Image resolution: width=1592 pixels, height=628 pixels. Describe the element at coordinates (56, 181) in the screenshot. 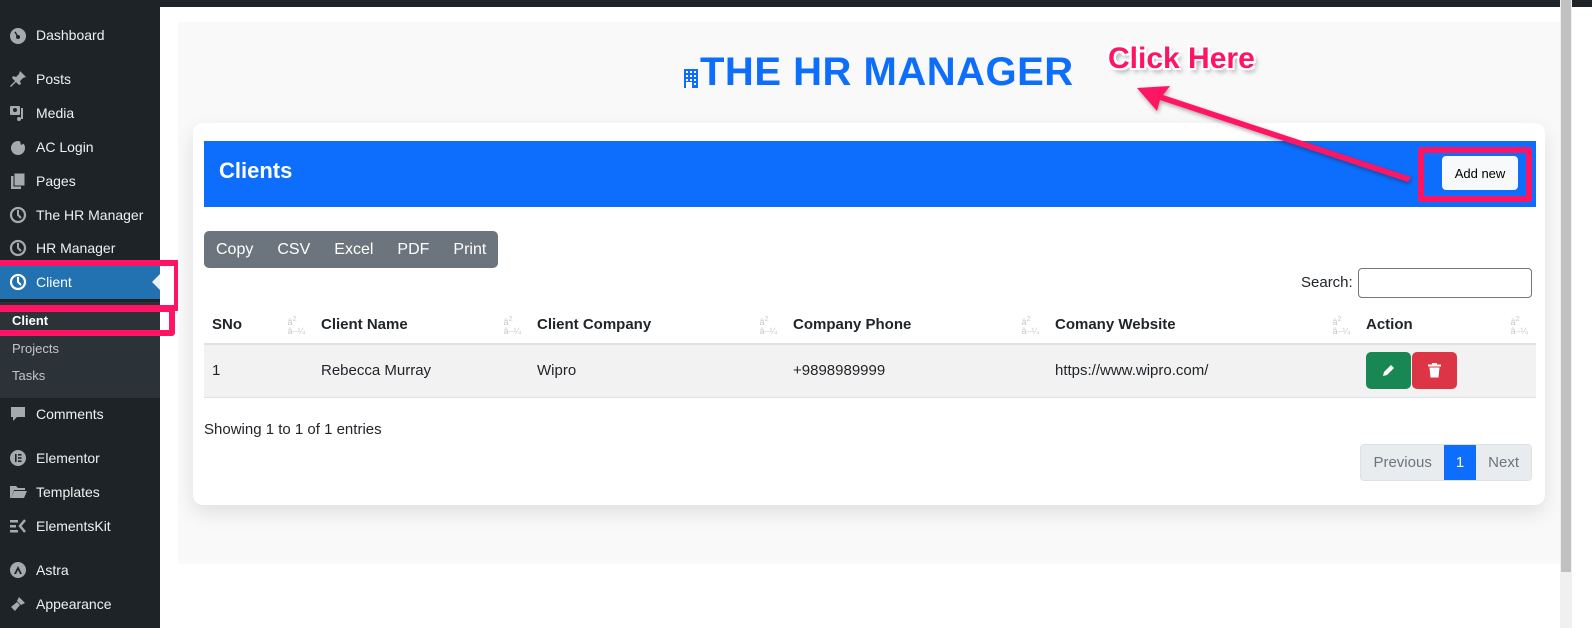

I see `sidebar-item-label: Pages` at that location.